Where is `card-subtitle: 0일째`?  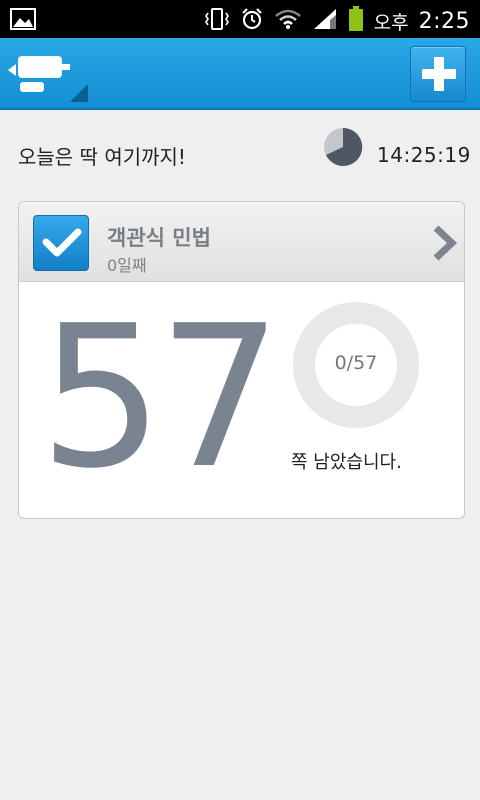
card-subtitle: 0일째 is located at coordinates (127, 265).